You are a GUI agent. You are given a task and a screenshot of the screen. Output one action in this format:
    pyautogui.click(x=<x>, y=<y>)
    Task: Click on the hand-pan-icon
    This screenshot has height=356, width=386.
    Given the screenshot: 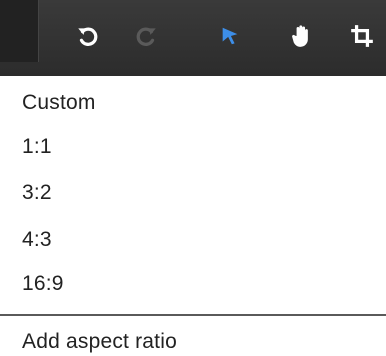 What is the action you would take?
    pyautogui.click(x=300, y=36)
    